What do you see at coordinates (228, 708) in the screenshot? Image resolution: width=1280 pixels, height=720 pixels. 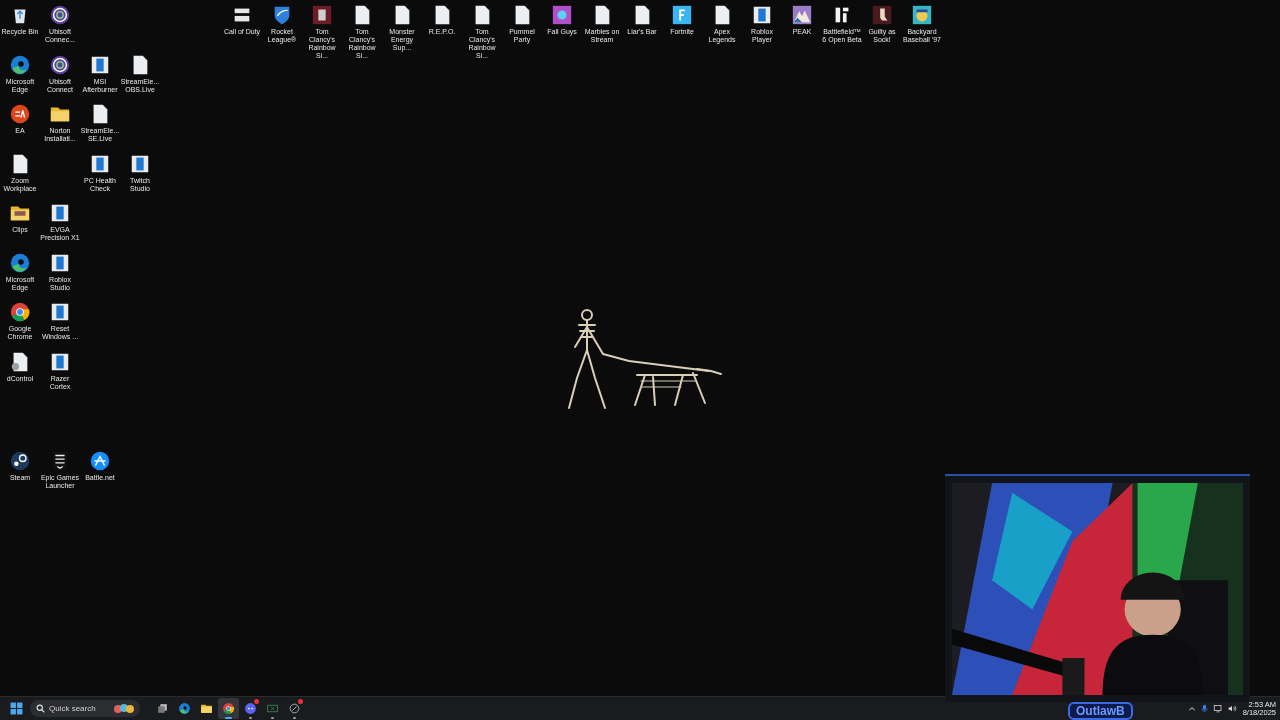 I see `taskbar-app` at bounding box center [228, 708].